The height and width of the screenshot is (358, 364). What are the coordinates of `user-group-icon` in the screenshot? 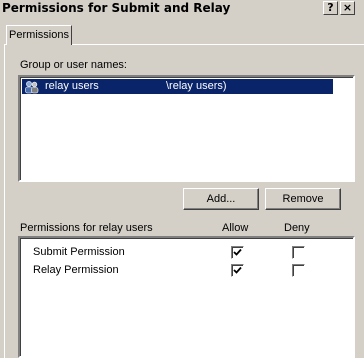 It's located at (32, 87).